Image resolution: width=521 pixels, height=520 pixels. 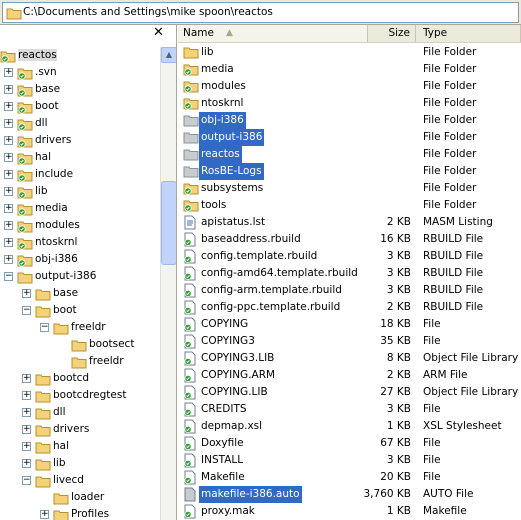 I want to click on tree-item: − livecd, so click(x=80, y=480).